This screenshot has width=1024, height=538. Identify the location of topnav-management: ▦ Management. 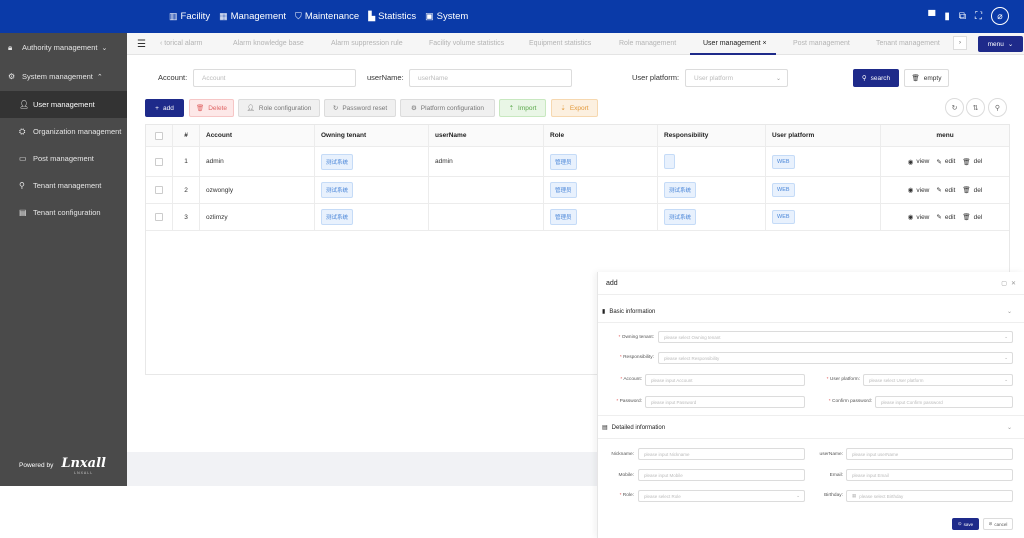
(252, 16).